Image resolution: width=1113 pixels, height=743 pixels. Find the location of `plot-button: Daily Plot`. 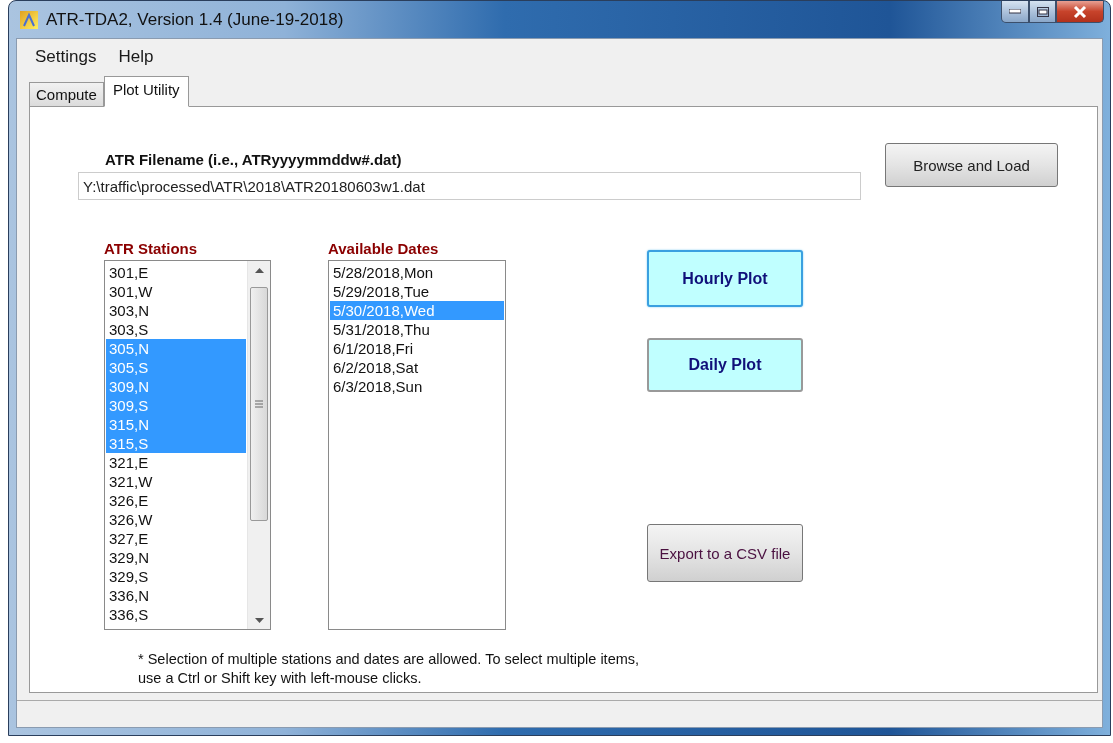

plot-button: Daily Plot is located at coordinates (725, 365).